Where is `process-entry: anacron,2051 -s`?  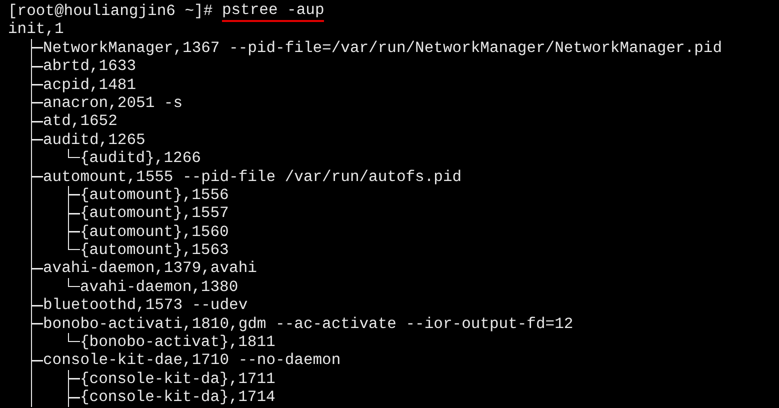 process-entry: anacron,2051 -s is located at coordinates (113, 103).